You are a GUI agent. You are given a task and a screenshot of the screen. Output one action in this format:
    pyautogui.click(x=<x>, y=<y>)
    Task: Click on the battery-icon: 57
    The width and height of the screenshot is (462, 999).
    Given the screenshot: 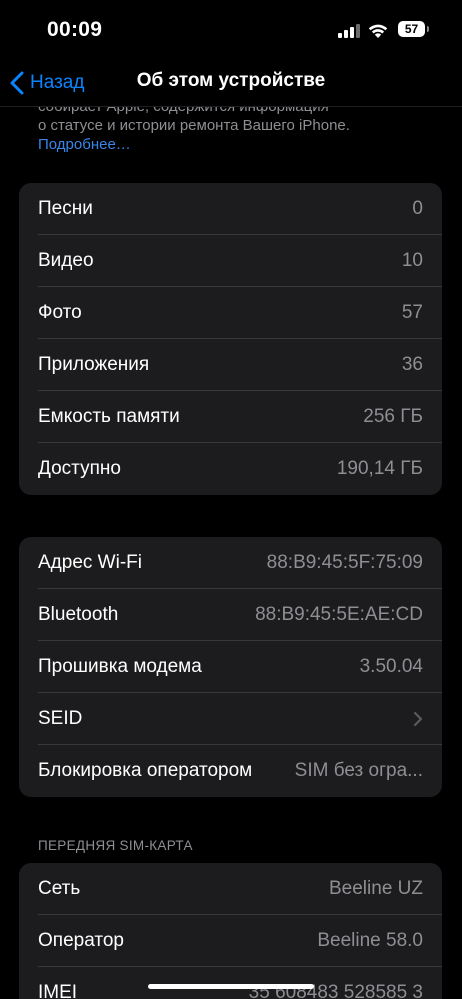 What is the action you would take?
    pyautogui.click(x=411, y=29)
    